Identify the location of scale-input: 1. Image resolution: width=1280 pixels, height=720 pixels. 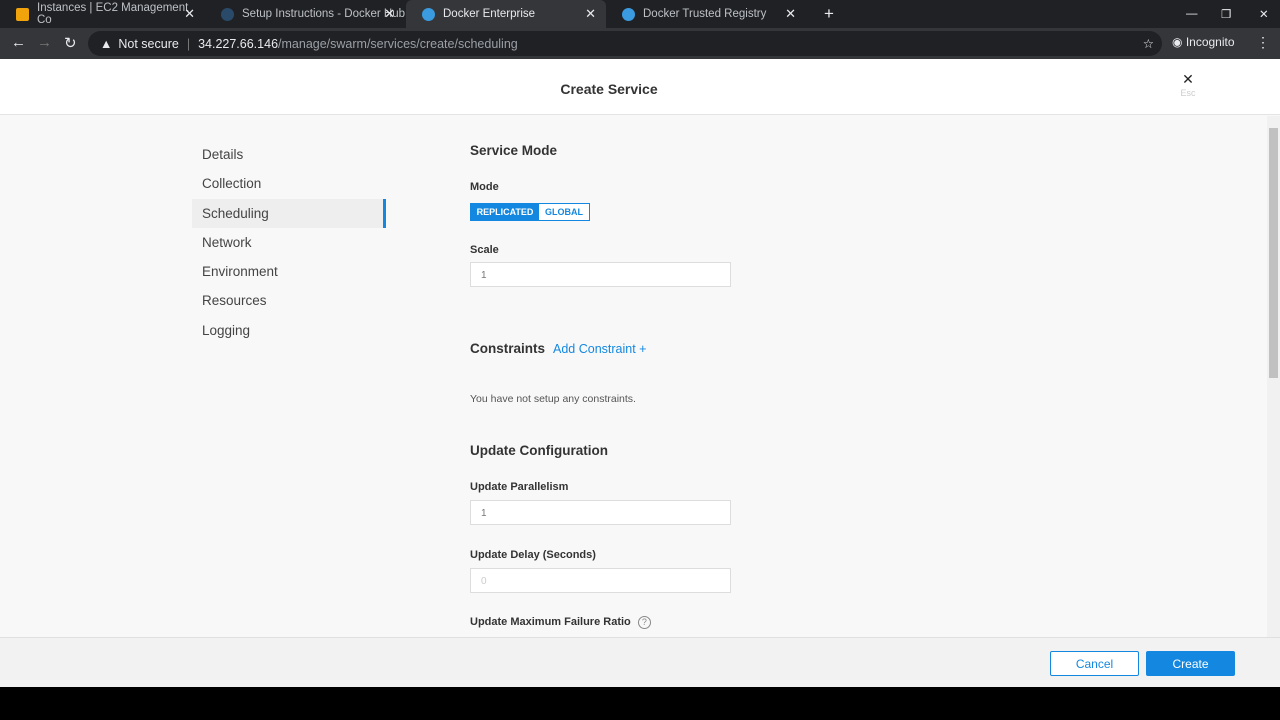
(600, 274).